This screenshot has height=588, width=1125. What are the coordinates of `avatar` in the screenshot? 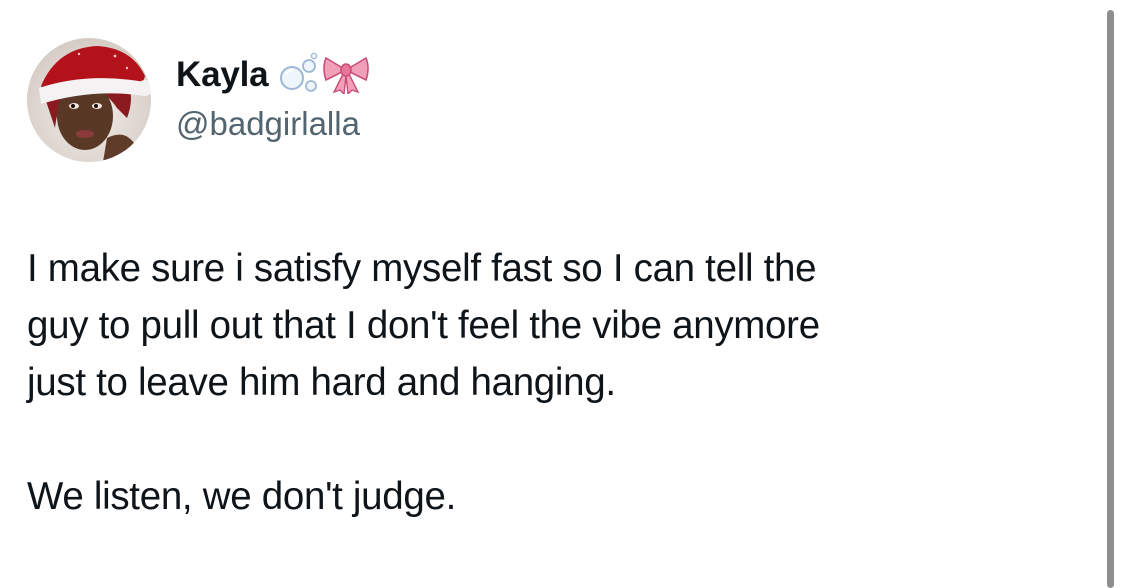 It's located at (89, 100).